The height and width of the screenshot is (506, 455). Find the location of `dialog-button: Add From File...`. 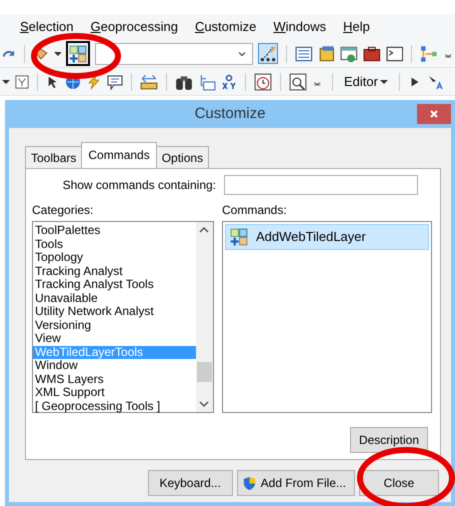

dialog-button: Add From File... is located at coordinates (295, 483).